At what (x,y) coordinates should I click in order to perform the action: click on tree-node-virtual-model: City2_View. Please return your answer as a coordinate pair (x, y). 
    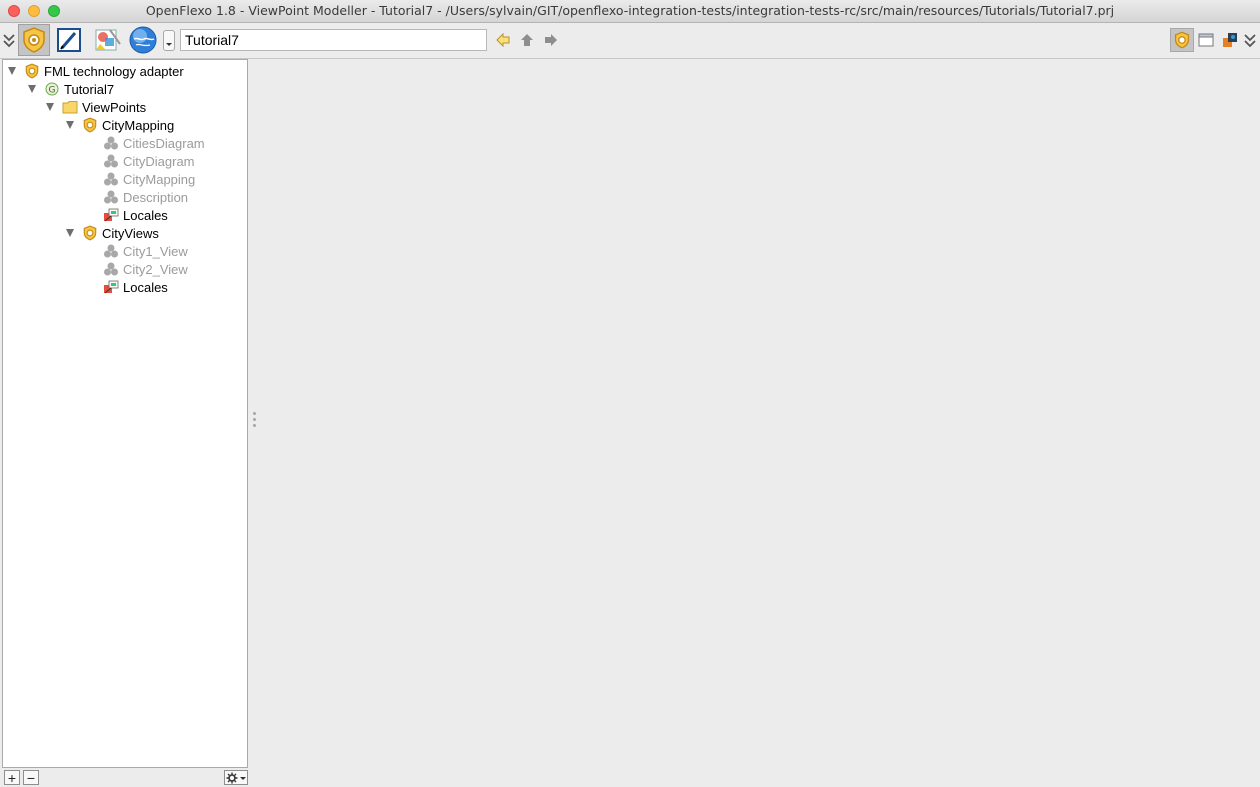
    Looking at the image, I should click on (145, 269).